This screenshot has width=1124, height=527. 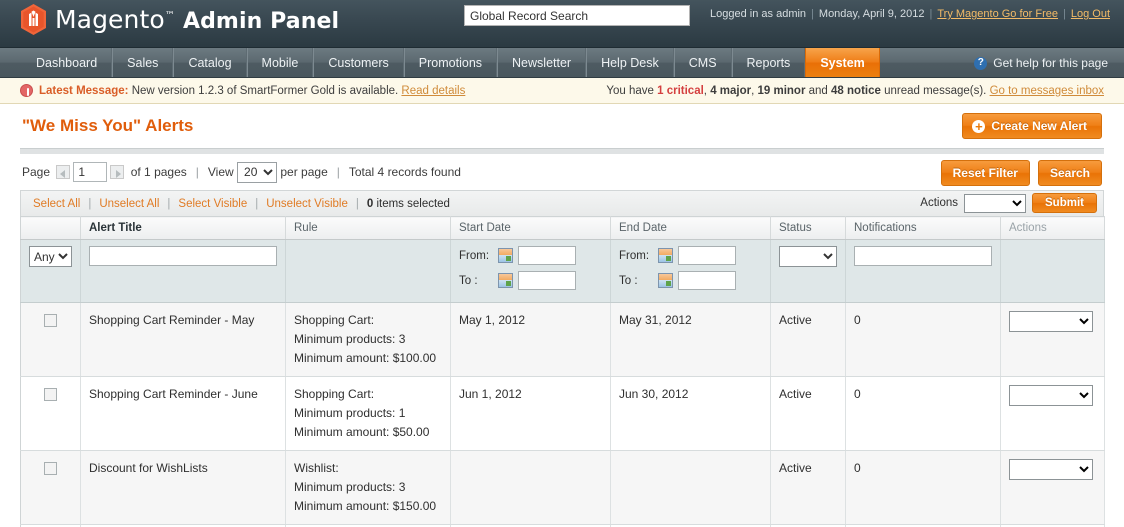 What do you see at coordinates (781, 90) in the screenshot?
I see `minor-count: 19 minor` at bounding box center [781, 90].